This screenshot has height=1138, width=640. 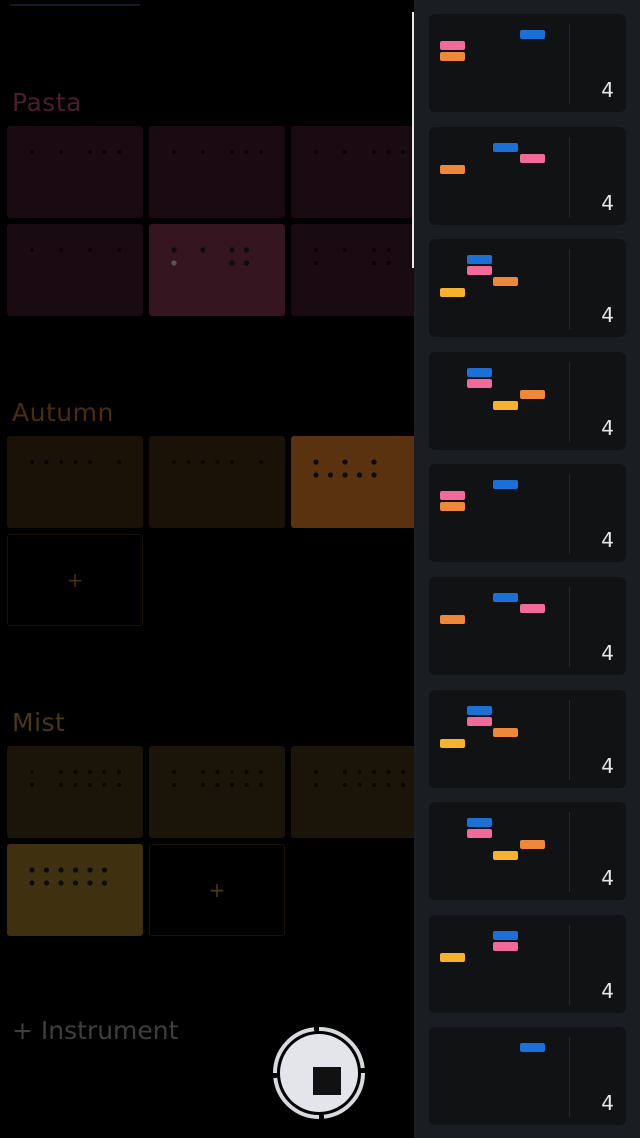 I want to click on section-title: Mist, so click(x=38, y=722).